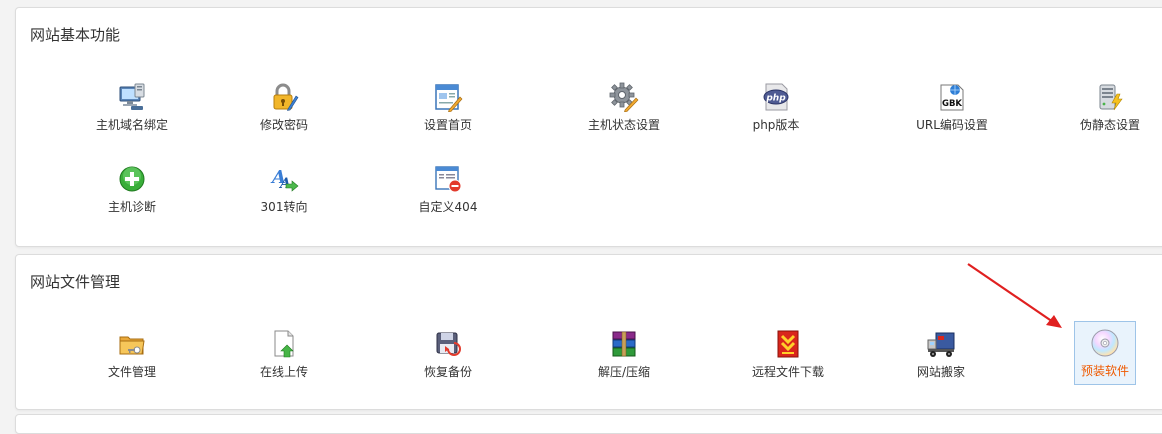 This screenshot has width=1162, height=434. I want to click on tool-change-password: 修改密码, so click(284, 108).